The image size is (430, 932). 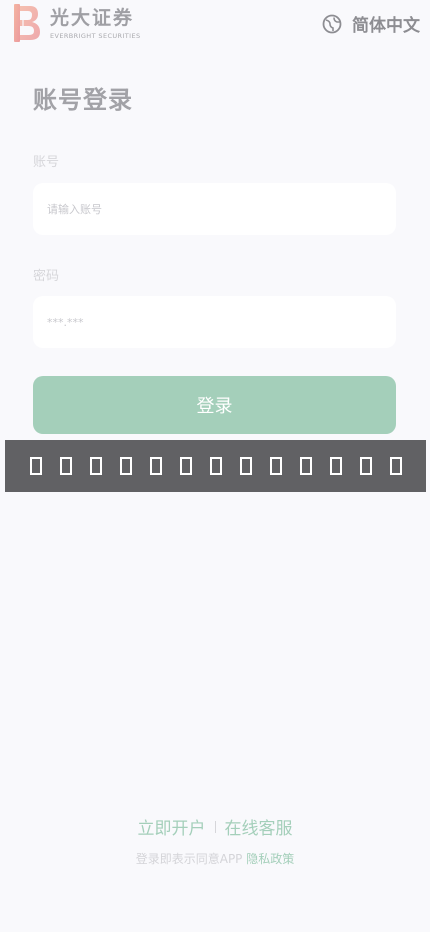 I want to click on logo-english-name: EVERBRIGHT SECURITIES, so click(x=95, y=35).